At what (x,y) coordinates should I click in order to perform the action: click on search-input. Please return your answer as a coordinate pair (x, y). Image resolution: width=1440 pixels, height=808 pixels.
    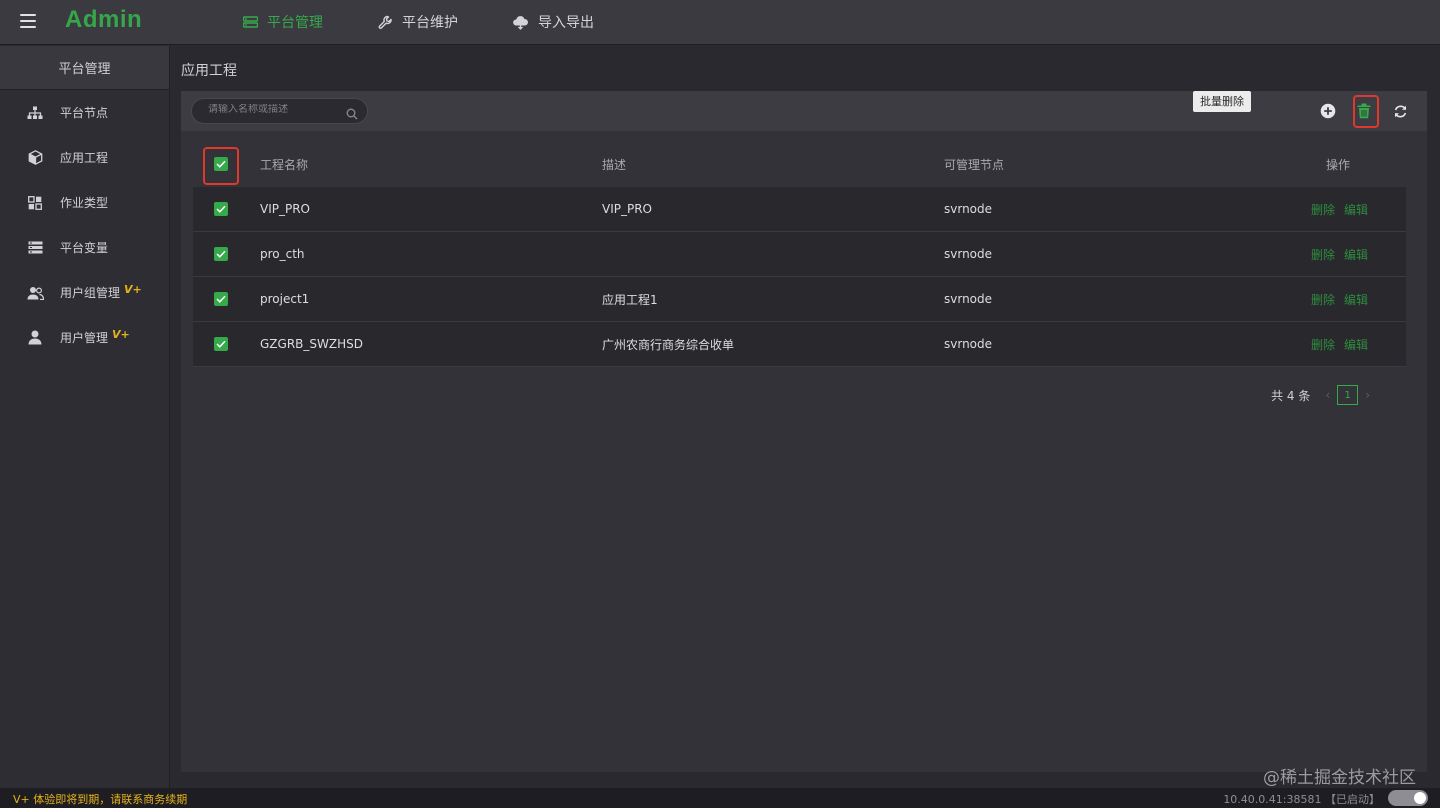
    Looking at the image, I should click on (275, 109).